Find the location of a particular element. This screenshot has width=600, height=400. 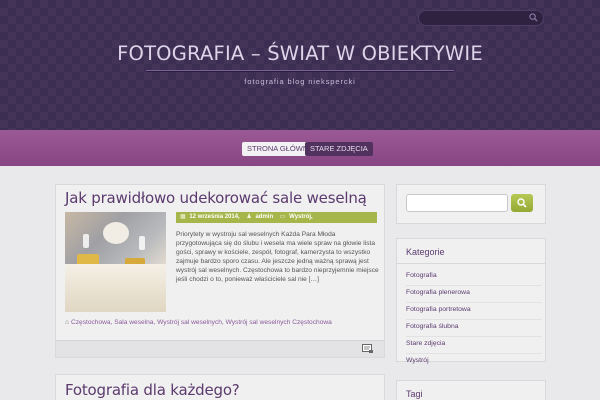

post-article: Fotografia dla każdego? is located at coordinates (220, 387).